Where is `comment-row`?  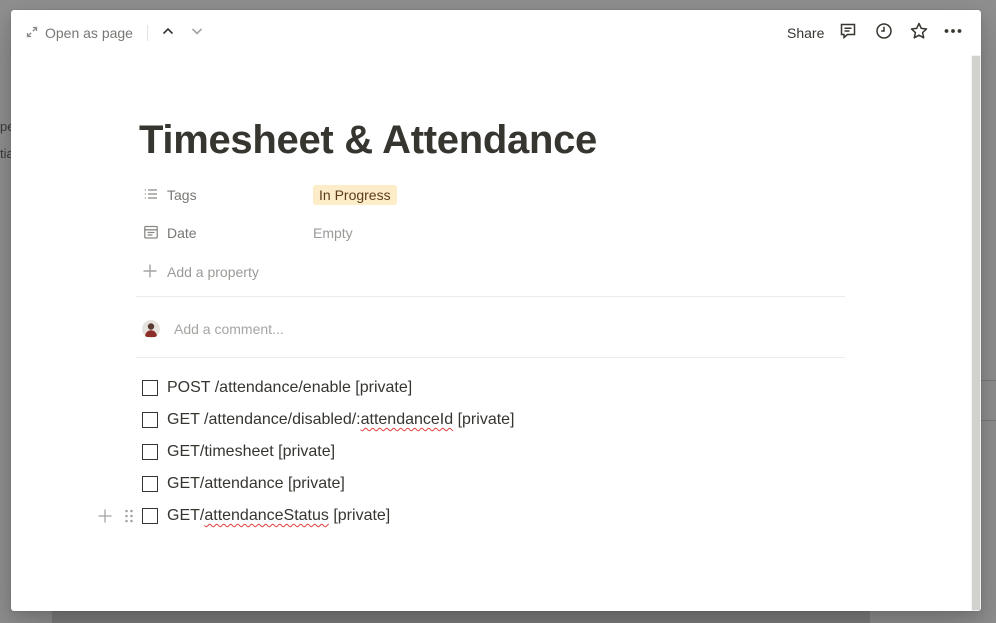
comment-row is located at coordinates (492, 329).